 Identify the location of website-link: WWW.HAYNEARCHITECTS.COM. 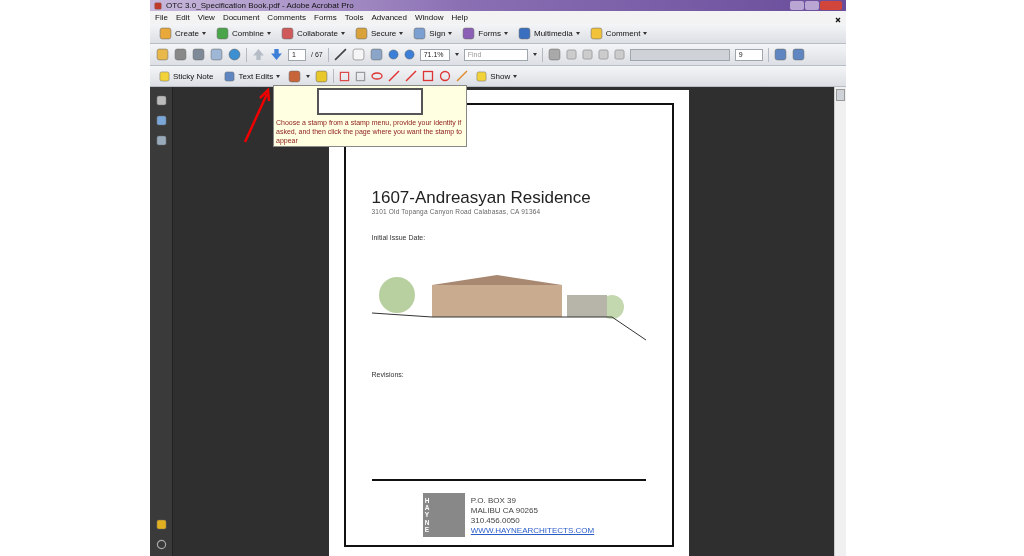
(532, 530).